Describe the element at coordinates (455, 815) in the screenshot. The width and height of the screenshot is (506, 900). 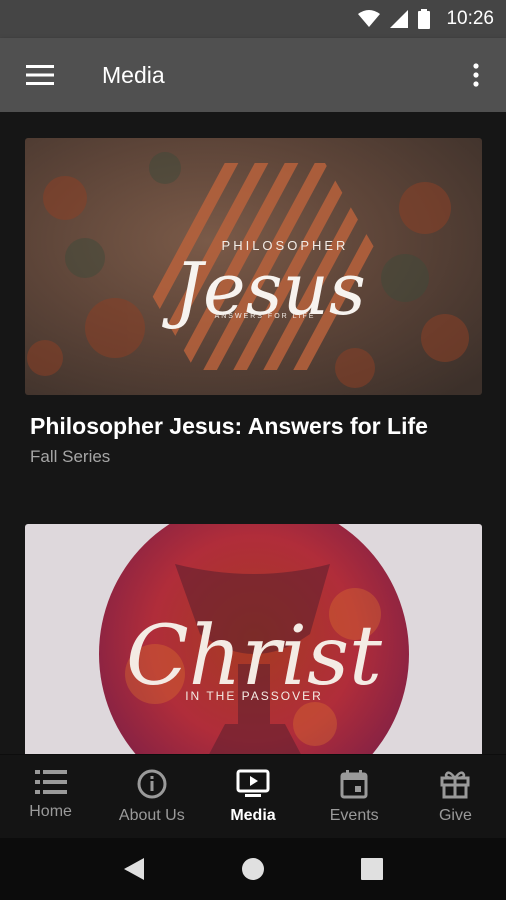
I see `nav-label-give: Give` at that location.